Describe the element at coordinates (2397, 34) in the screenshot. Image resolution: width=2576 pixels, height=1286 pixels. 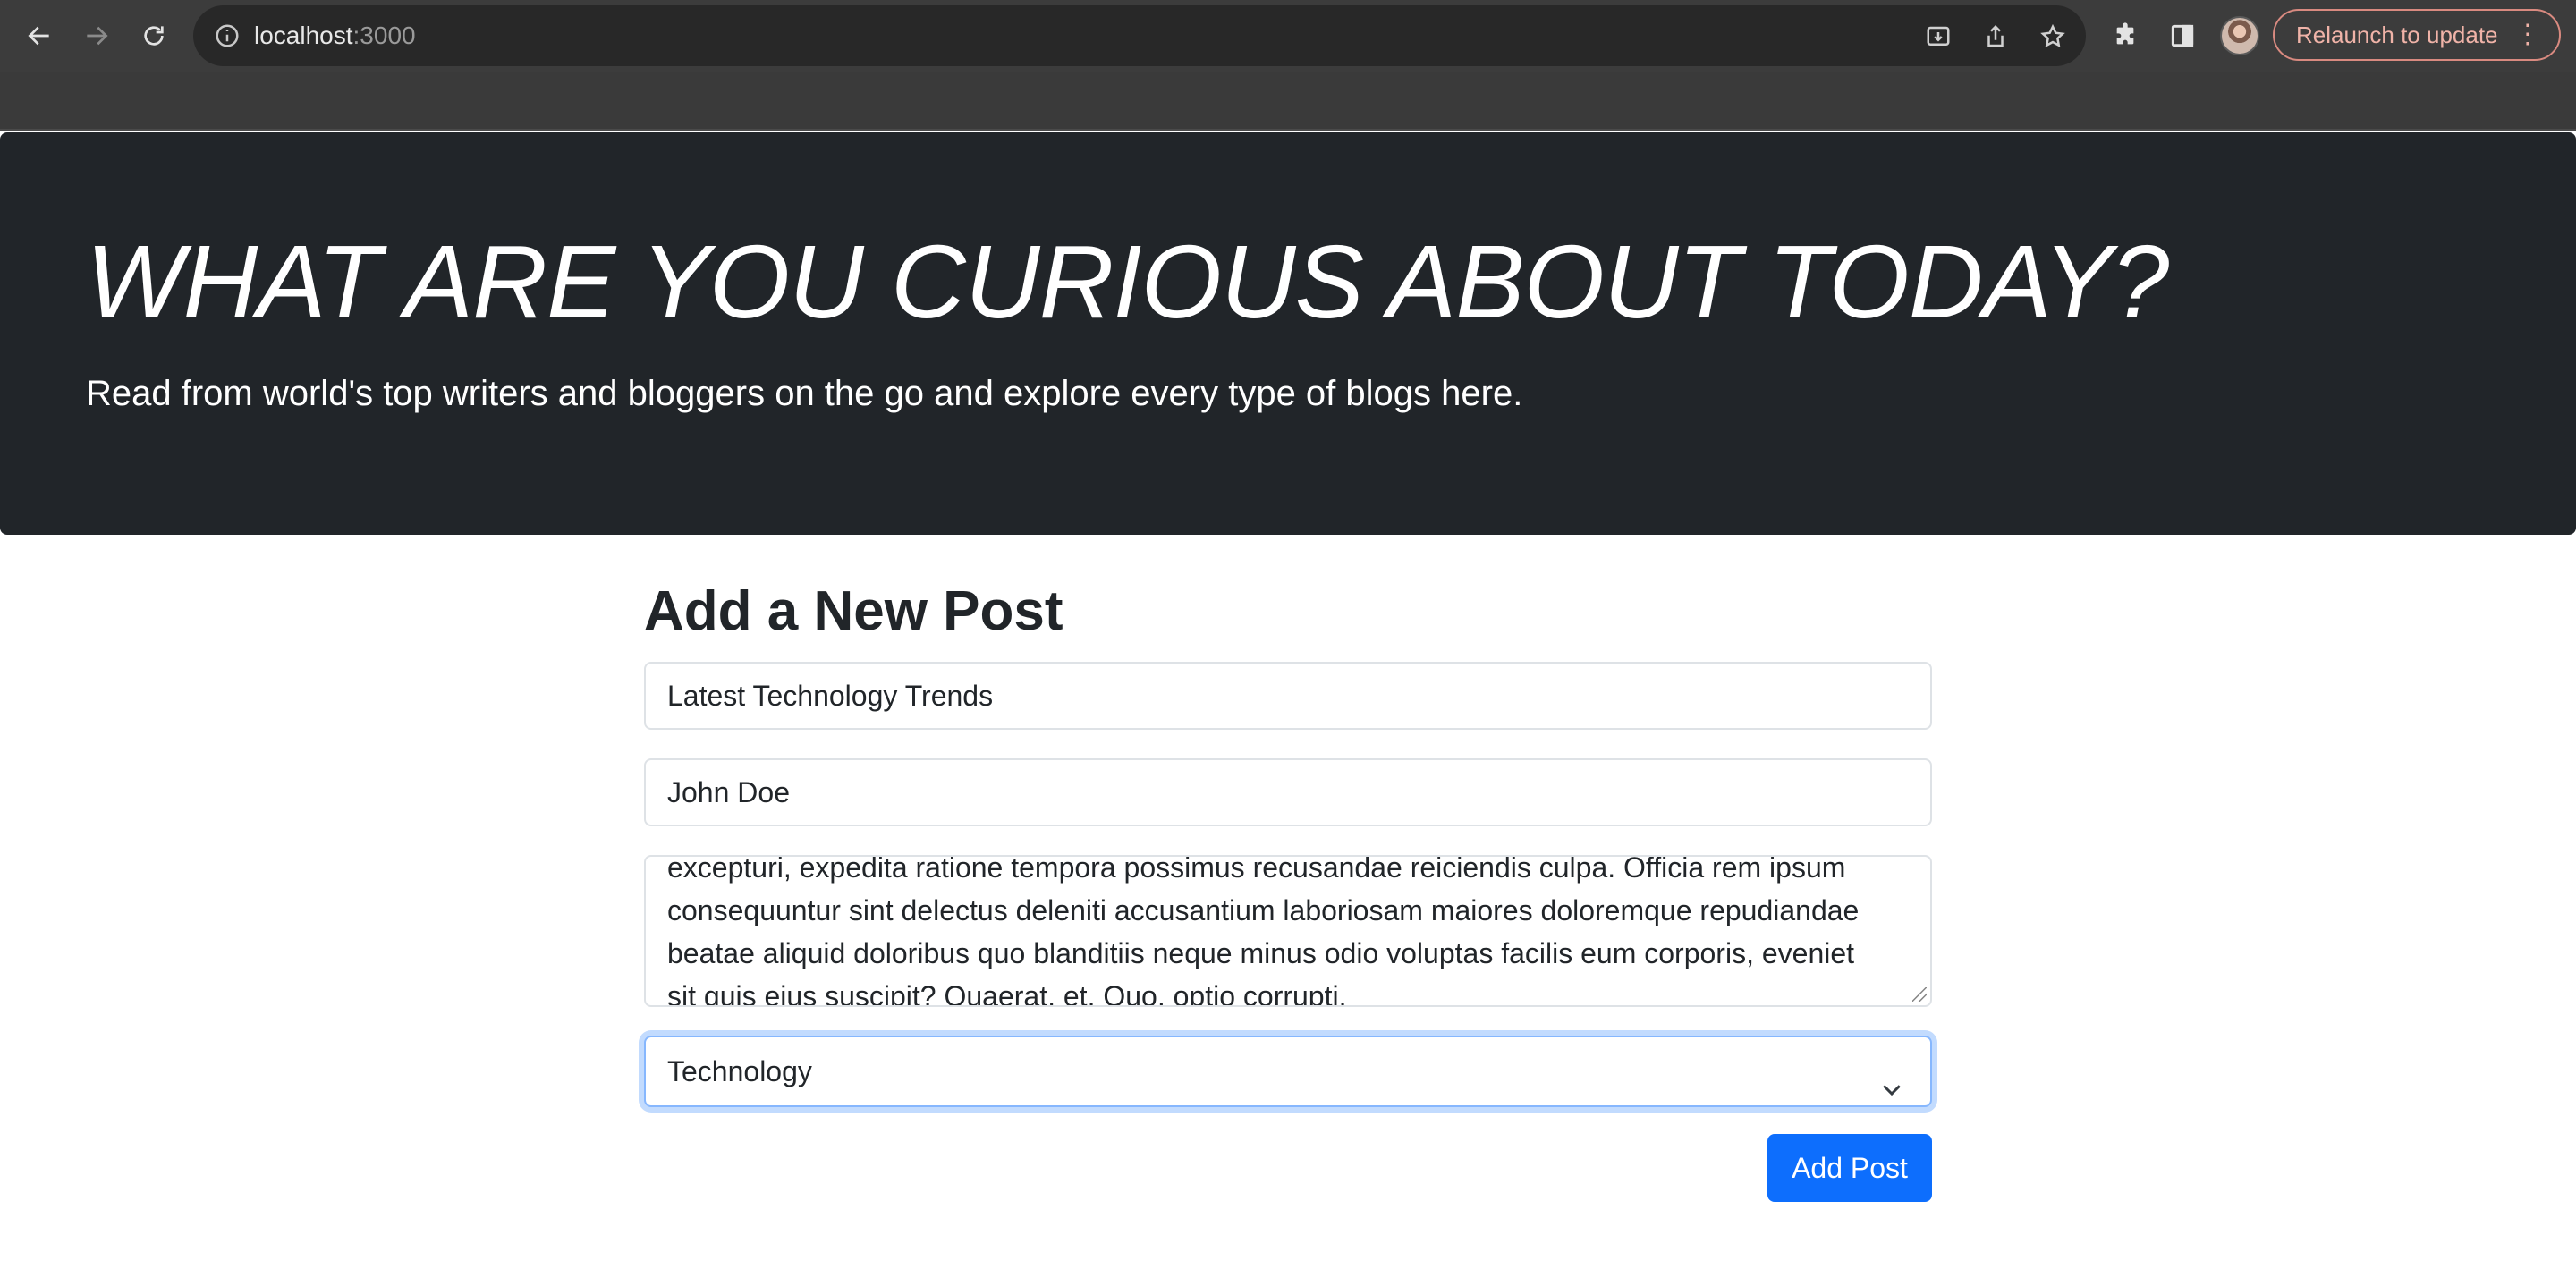
I see `relaunch-label: Relaunch to update` at that location.